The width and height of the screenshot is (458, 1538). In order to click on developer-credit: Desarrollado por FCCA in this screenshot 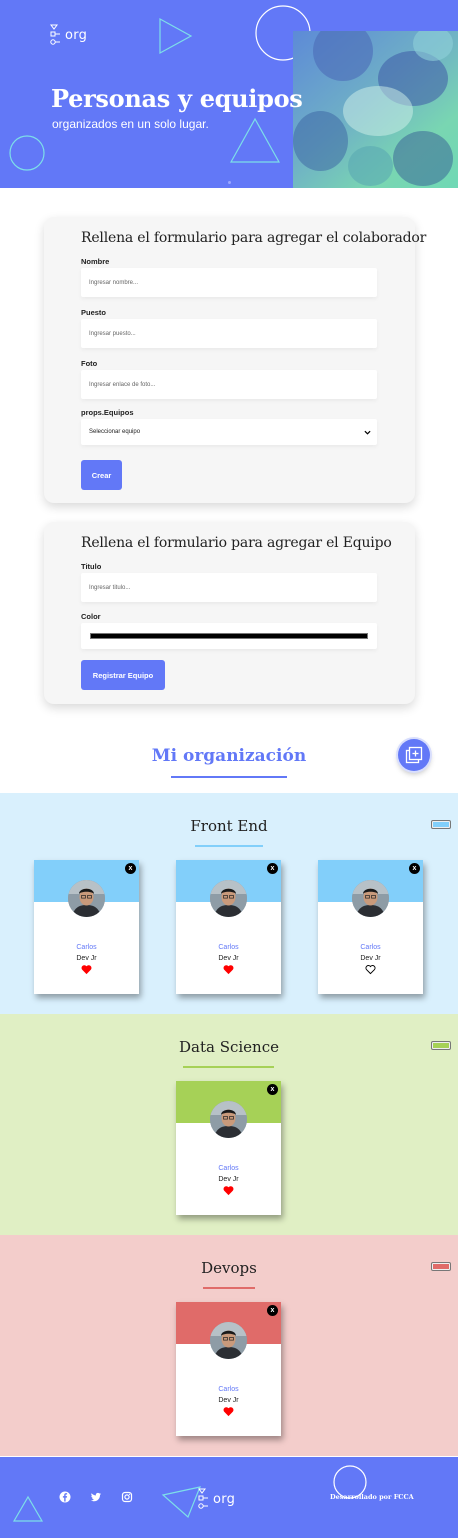, I will do `click(372, 1497)`.